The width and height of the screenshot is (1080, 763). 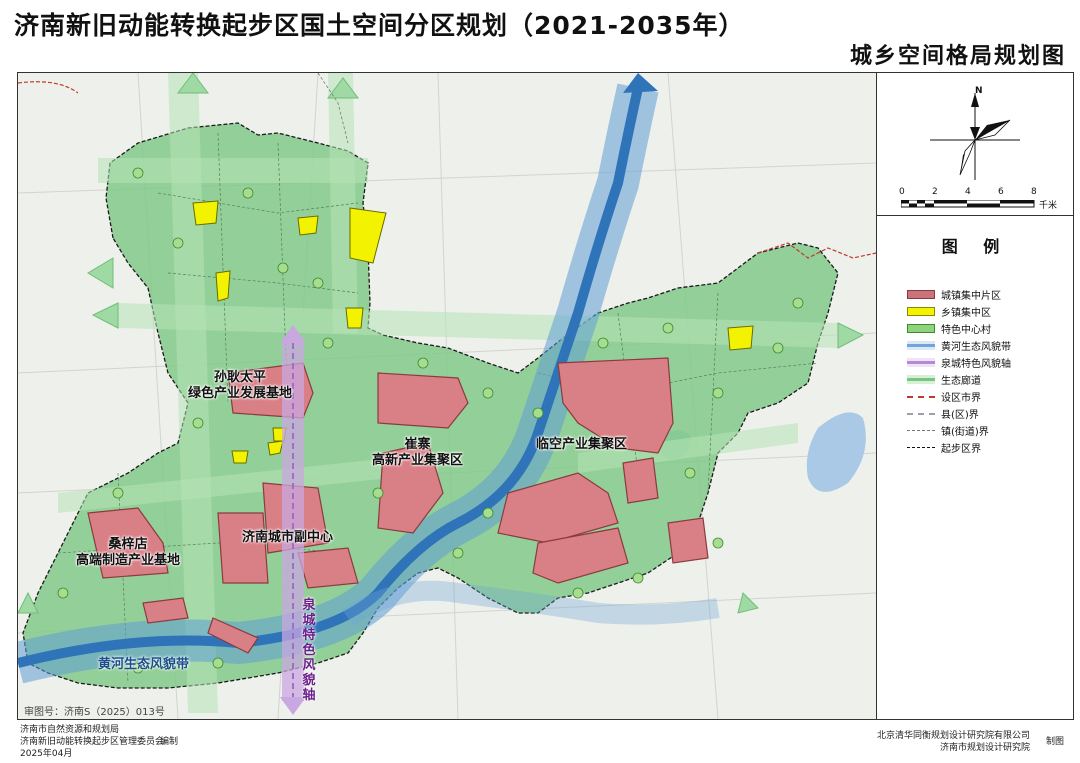 I want to click on footer-right: 北京清华同衡规划设计研究院有限公司 济南市规划设计研究院, so click(x=953, y=742).